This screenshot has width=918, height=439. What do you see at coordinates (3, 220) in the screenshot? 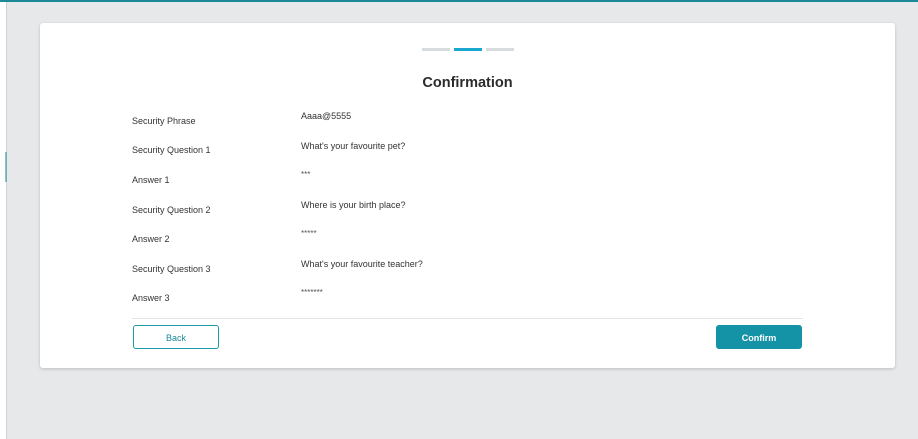
I see `left-edge-panel` at bounding box center [3, 220].